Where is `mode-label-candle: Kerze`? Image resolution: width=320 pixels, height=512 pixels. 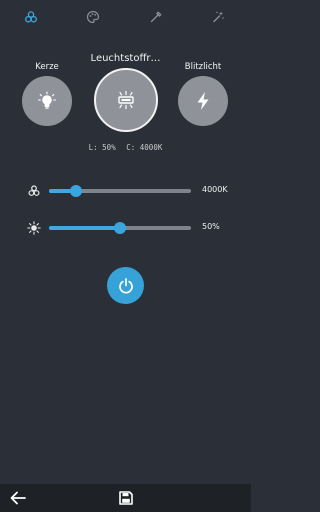 mode-label-candle: Kerze is located at coordinates (47, 67).